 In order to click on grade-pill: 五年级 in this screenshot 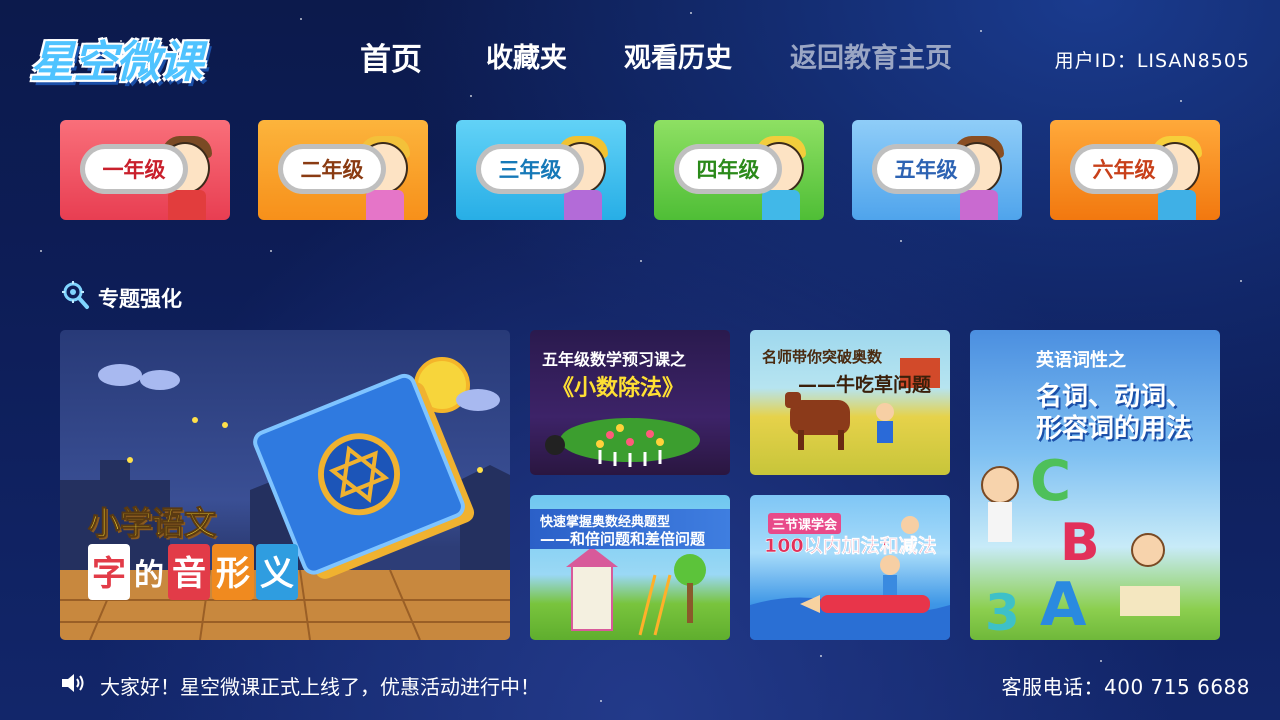, I will do `click(926, 169)`.